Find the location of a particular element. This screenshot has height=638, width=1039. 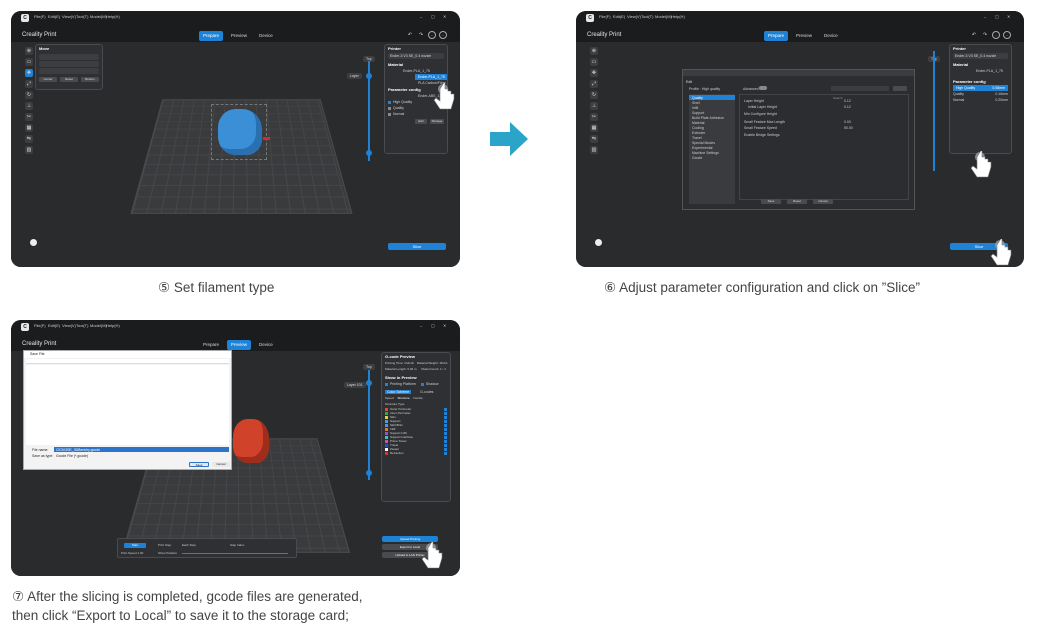

file-browser-area is located at coordinates (127, 405).